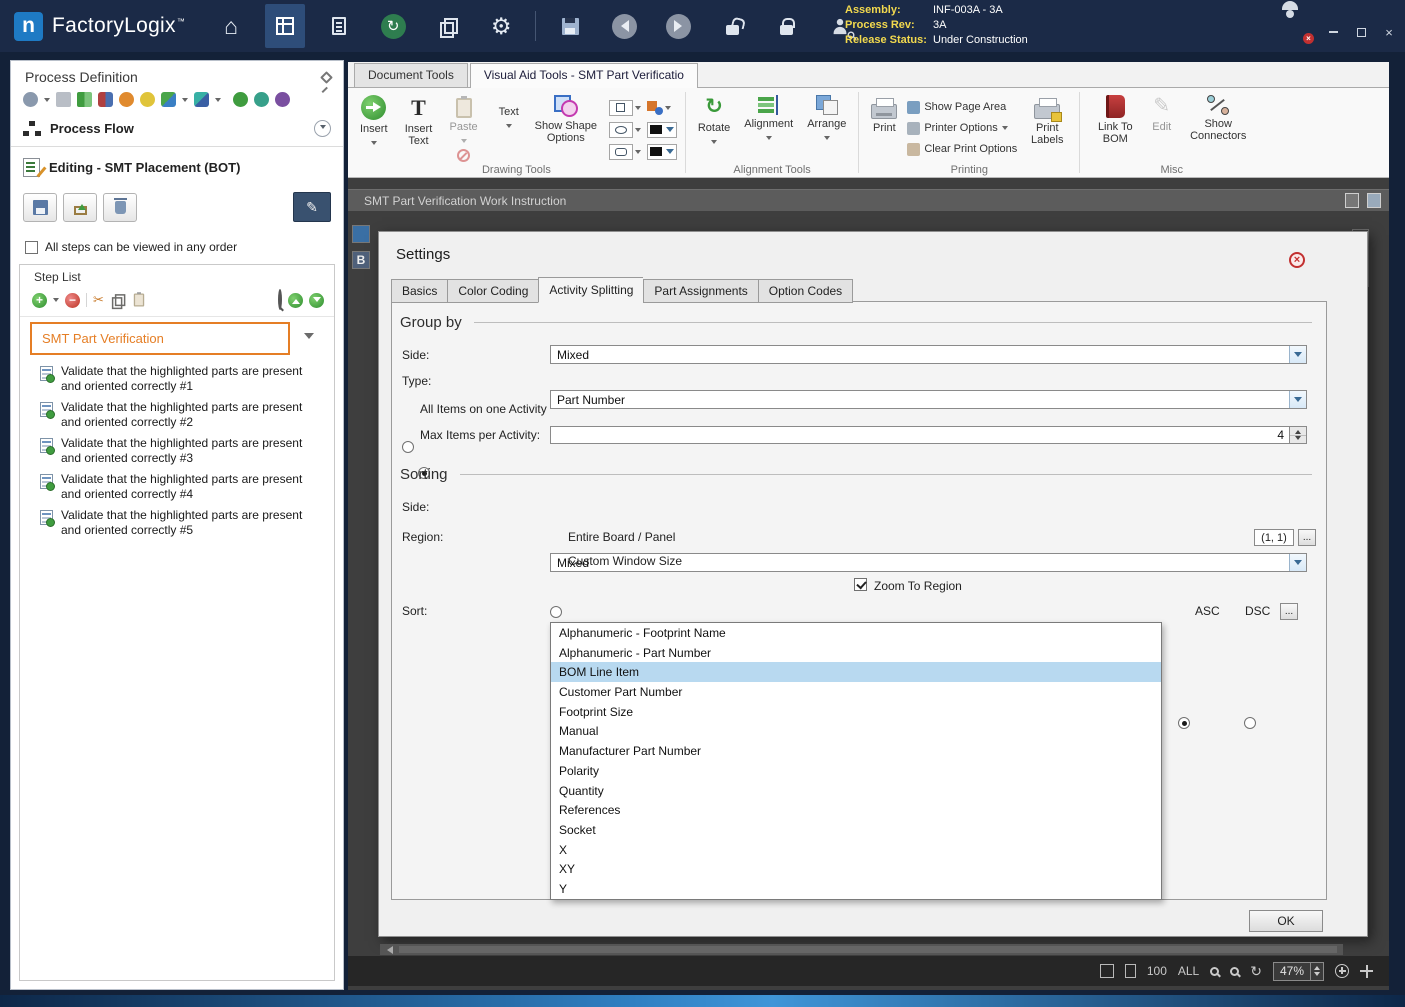  What do you see at coordinates (856, 672) in the screenshot?
I see `dropdown-option-selected: BOM Line Item` at bounding box center [856, 672].